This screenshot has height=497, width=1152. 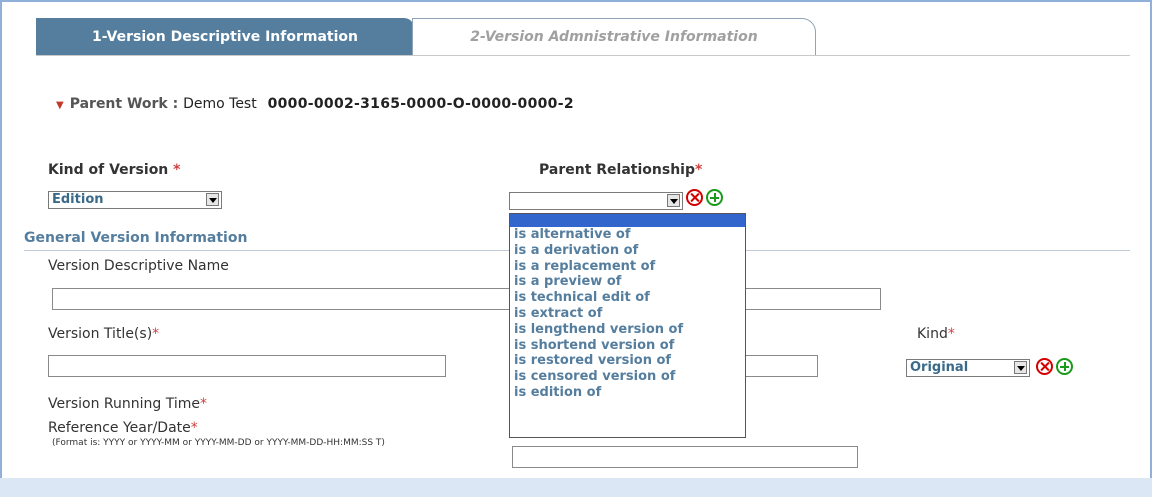 What do you see at coordinates (78, 199) in the screenshot?
I see `kind-of-version-value: Edition` at bounding box center [78, 199].